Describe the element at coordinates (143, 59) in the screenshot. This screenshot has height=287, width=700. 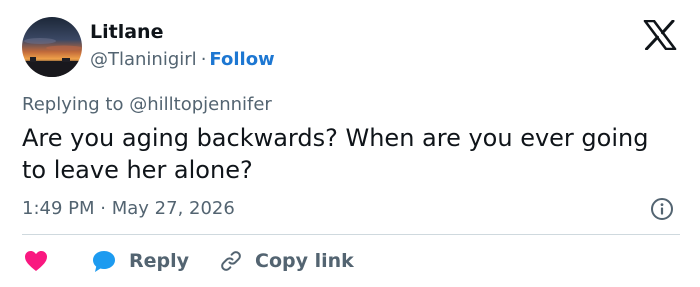
I see `author-handle: @Tlaninigirl` at that location.